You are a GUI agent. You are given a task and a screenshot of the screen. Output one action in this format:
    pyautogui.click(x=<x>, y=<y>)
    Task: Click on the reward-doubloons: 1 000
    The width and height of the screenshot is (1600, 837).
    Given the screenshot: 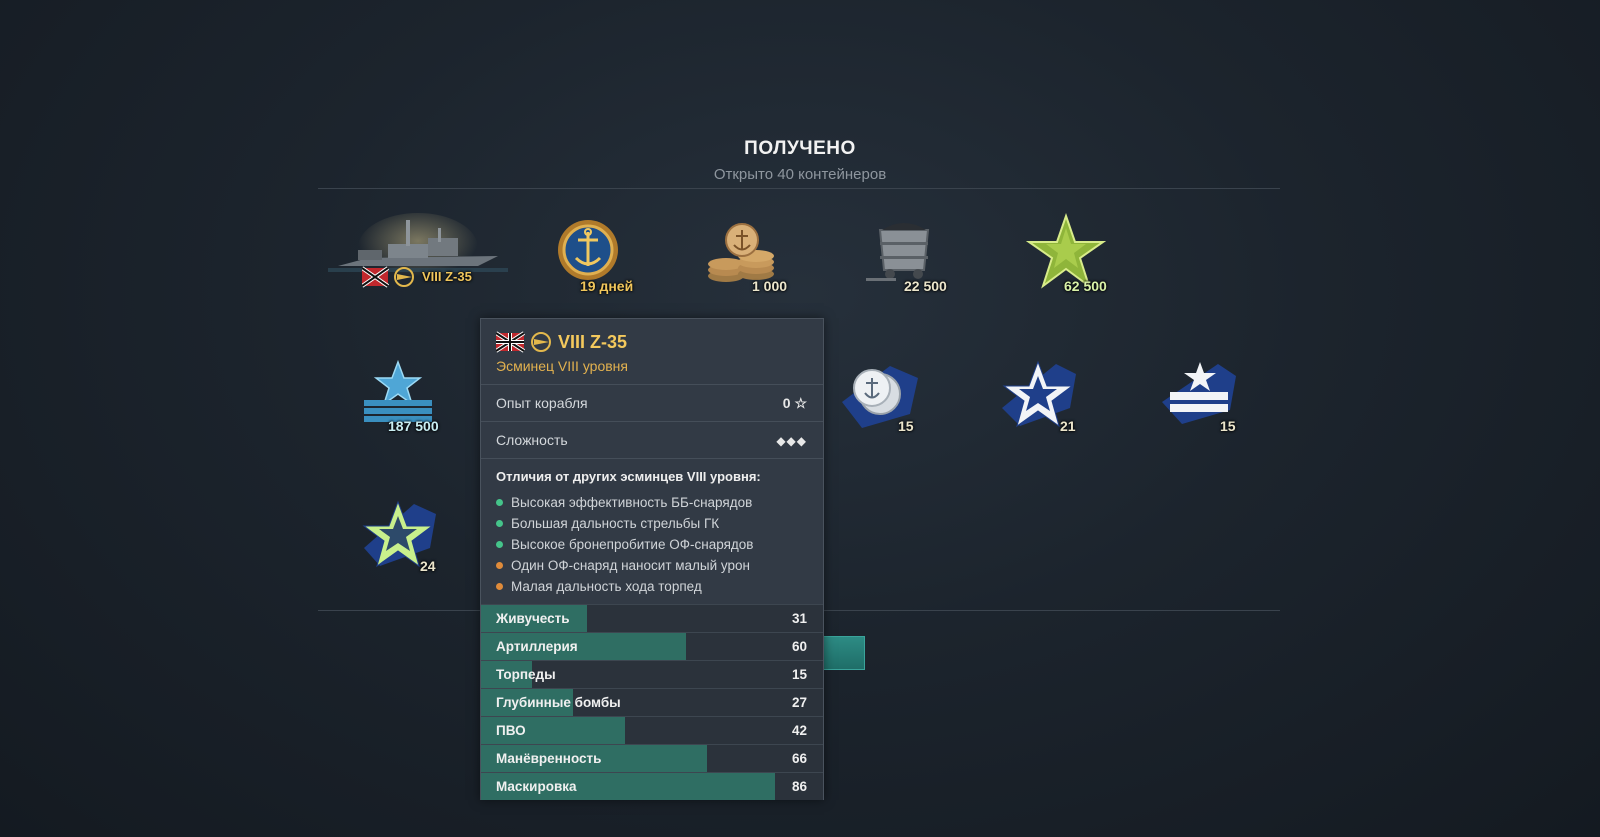 What is the action you would take?
    pyautogui.click(x=779, y=262)
    